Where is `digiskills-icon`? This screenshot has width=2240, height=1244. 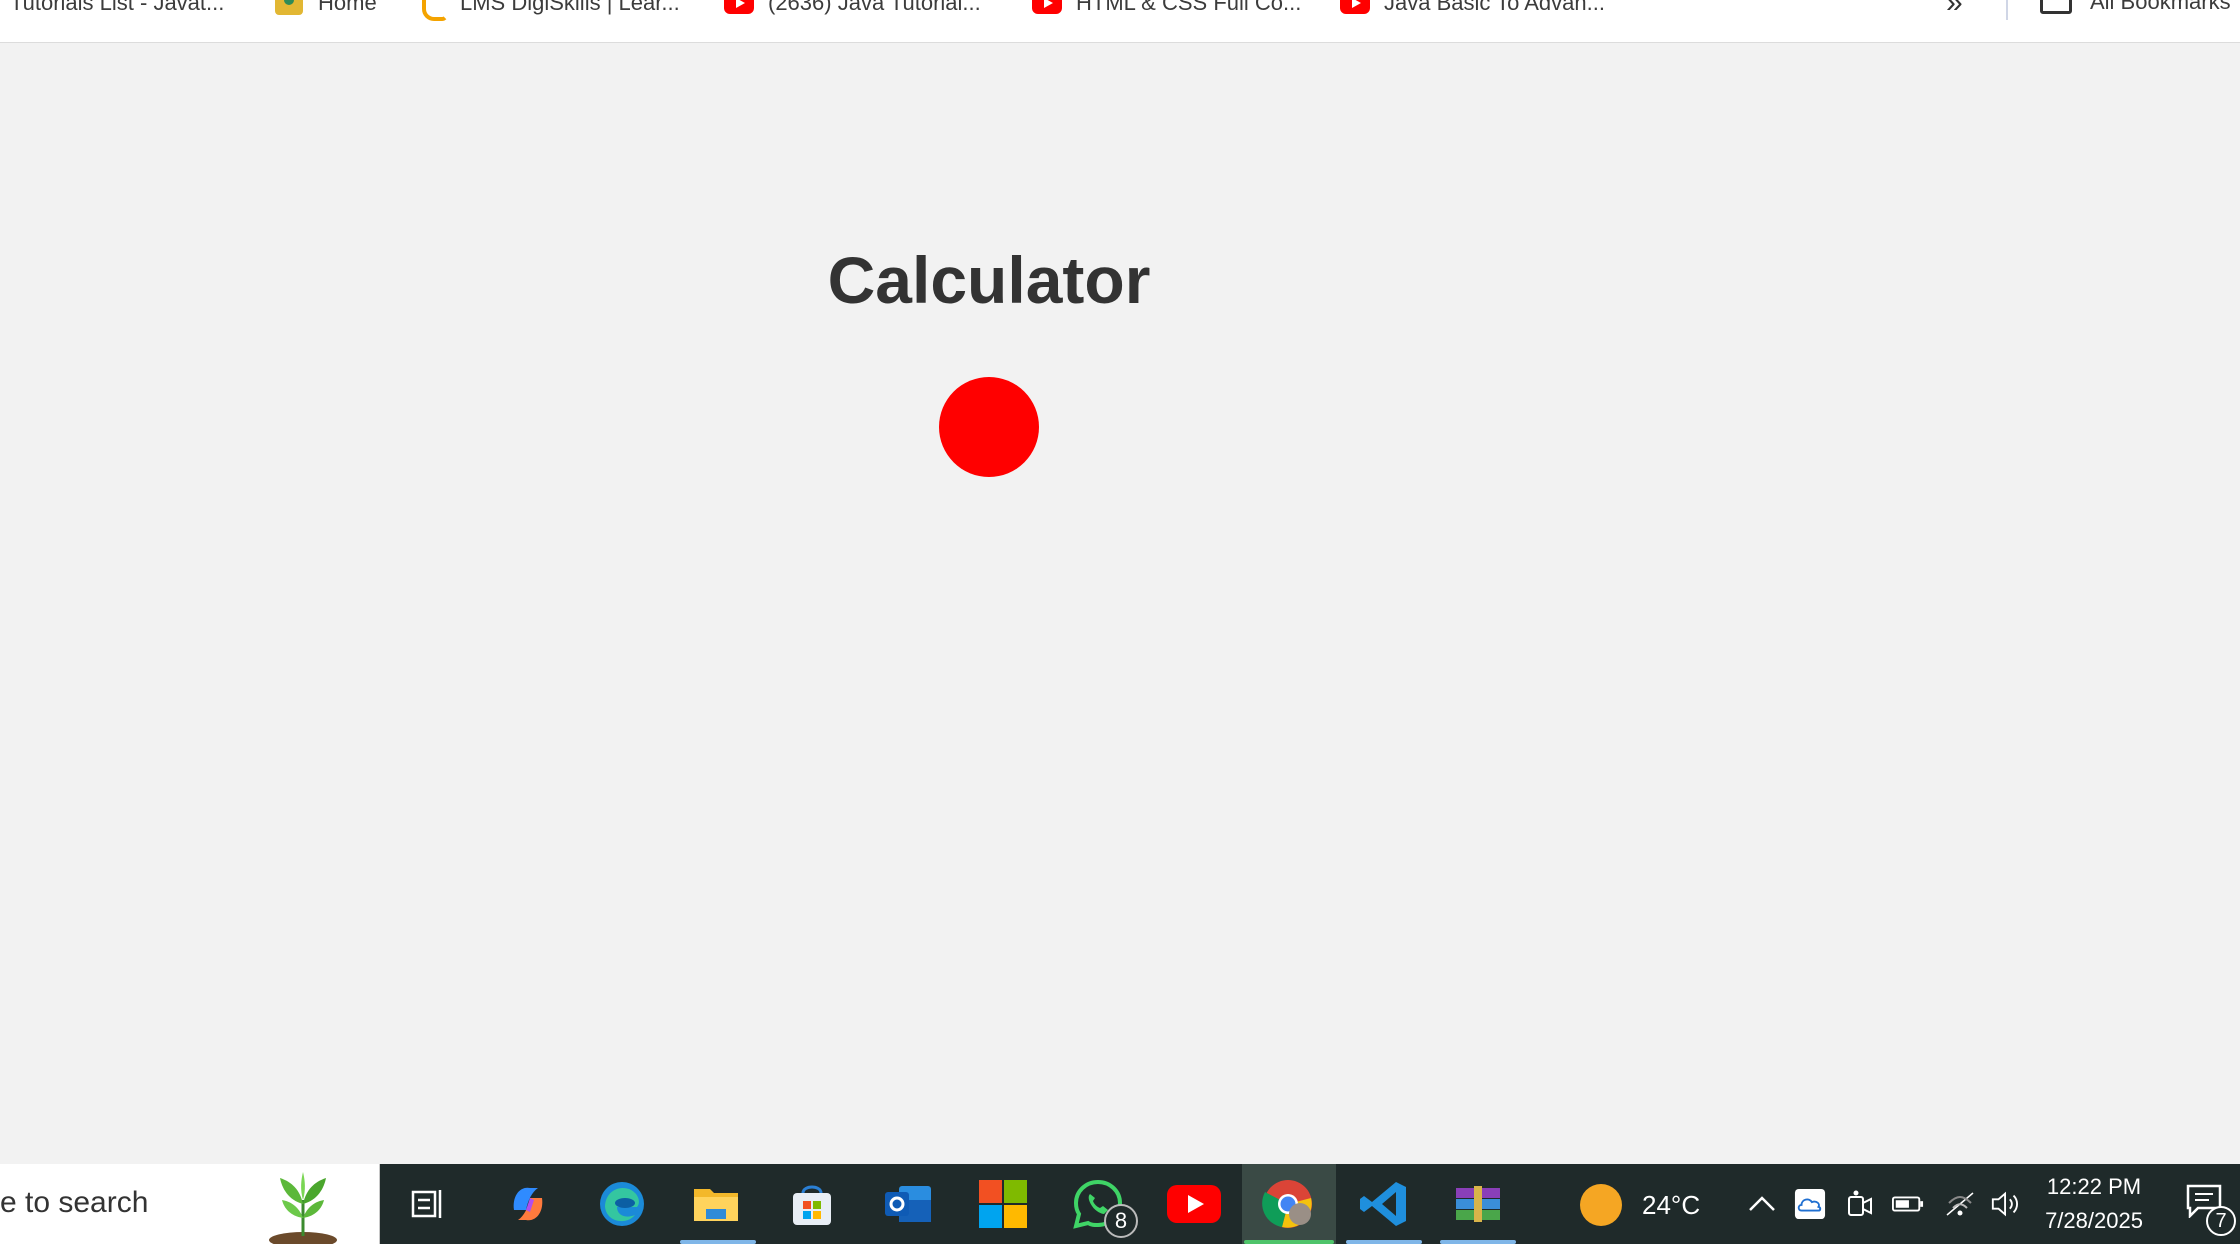
digiskills-icon is located at coordinates (432, 10).